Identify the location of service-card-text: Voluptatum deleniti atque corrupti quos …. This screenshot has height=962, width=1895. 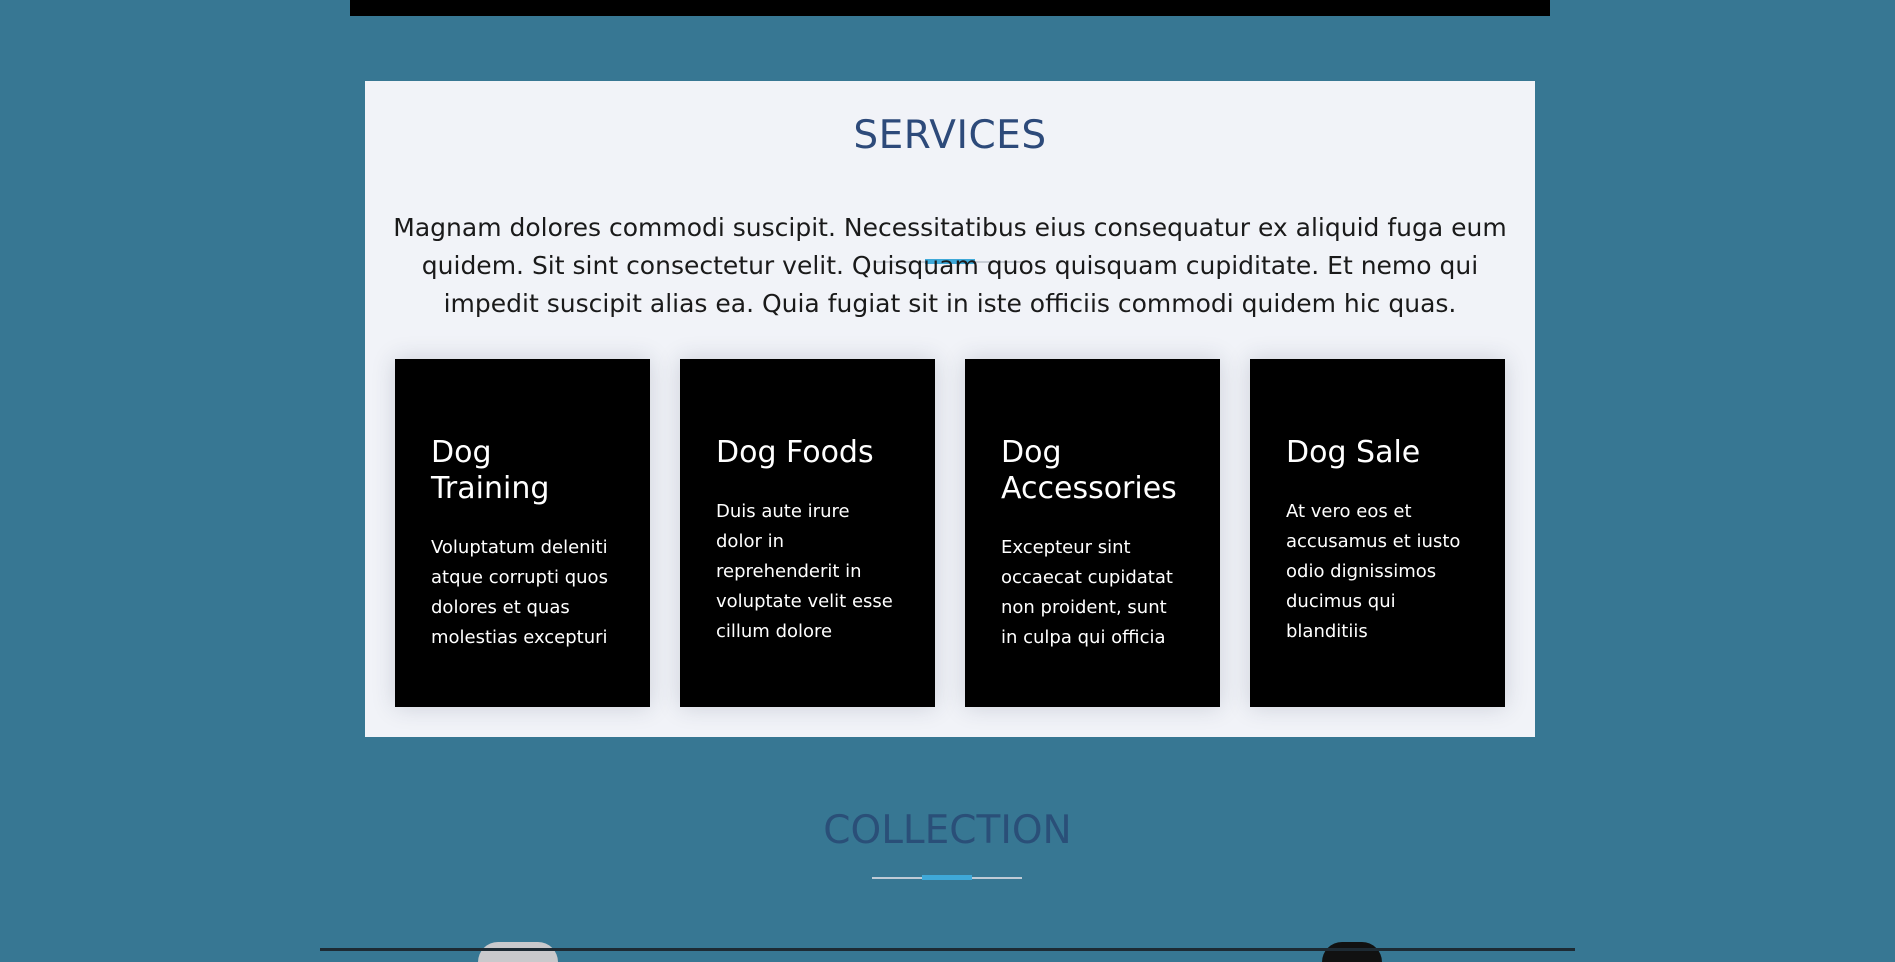
(519, 592).